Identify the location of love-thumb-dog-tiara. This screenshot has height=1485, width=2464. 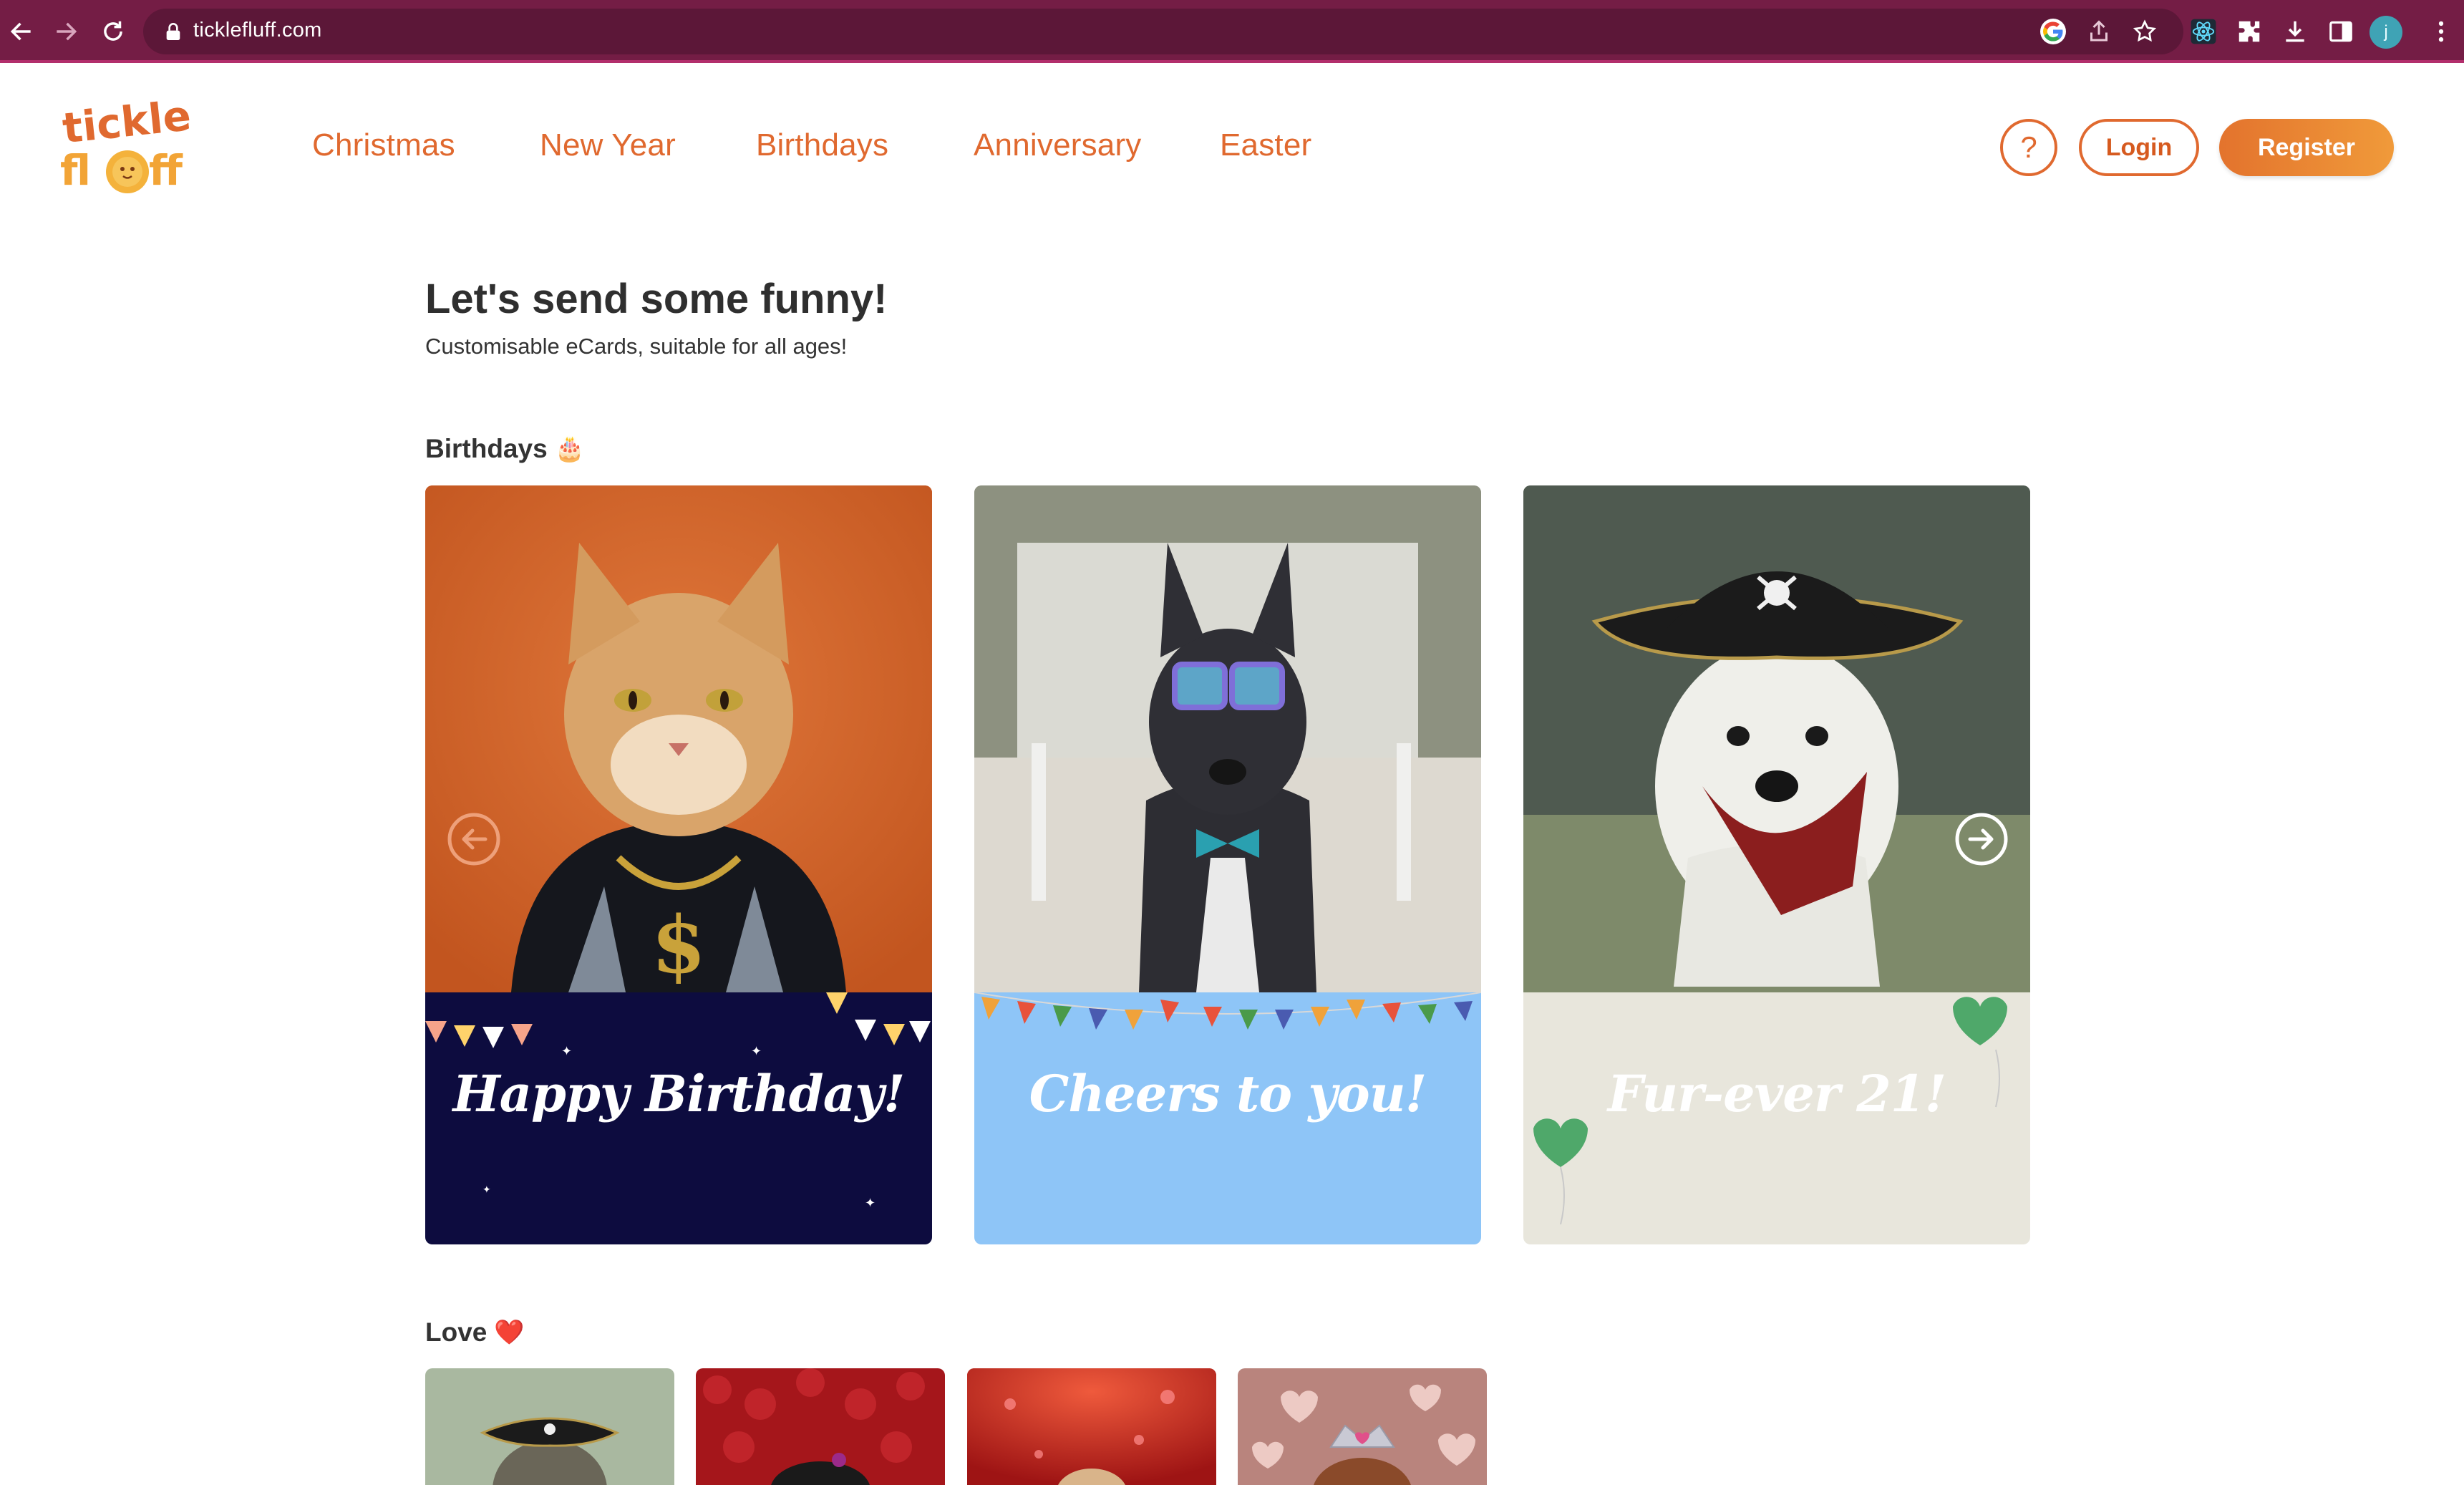
(1362, 1426).